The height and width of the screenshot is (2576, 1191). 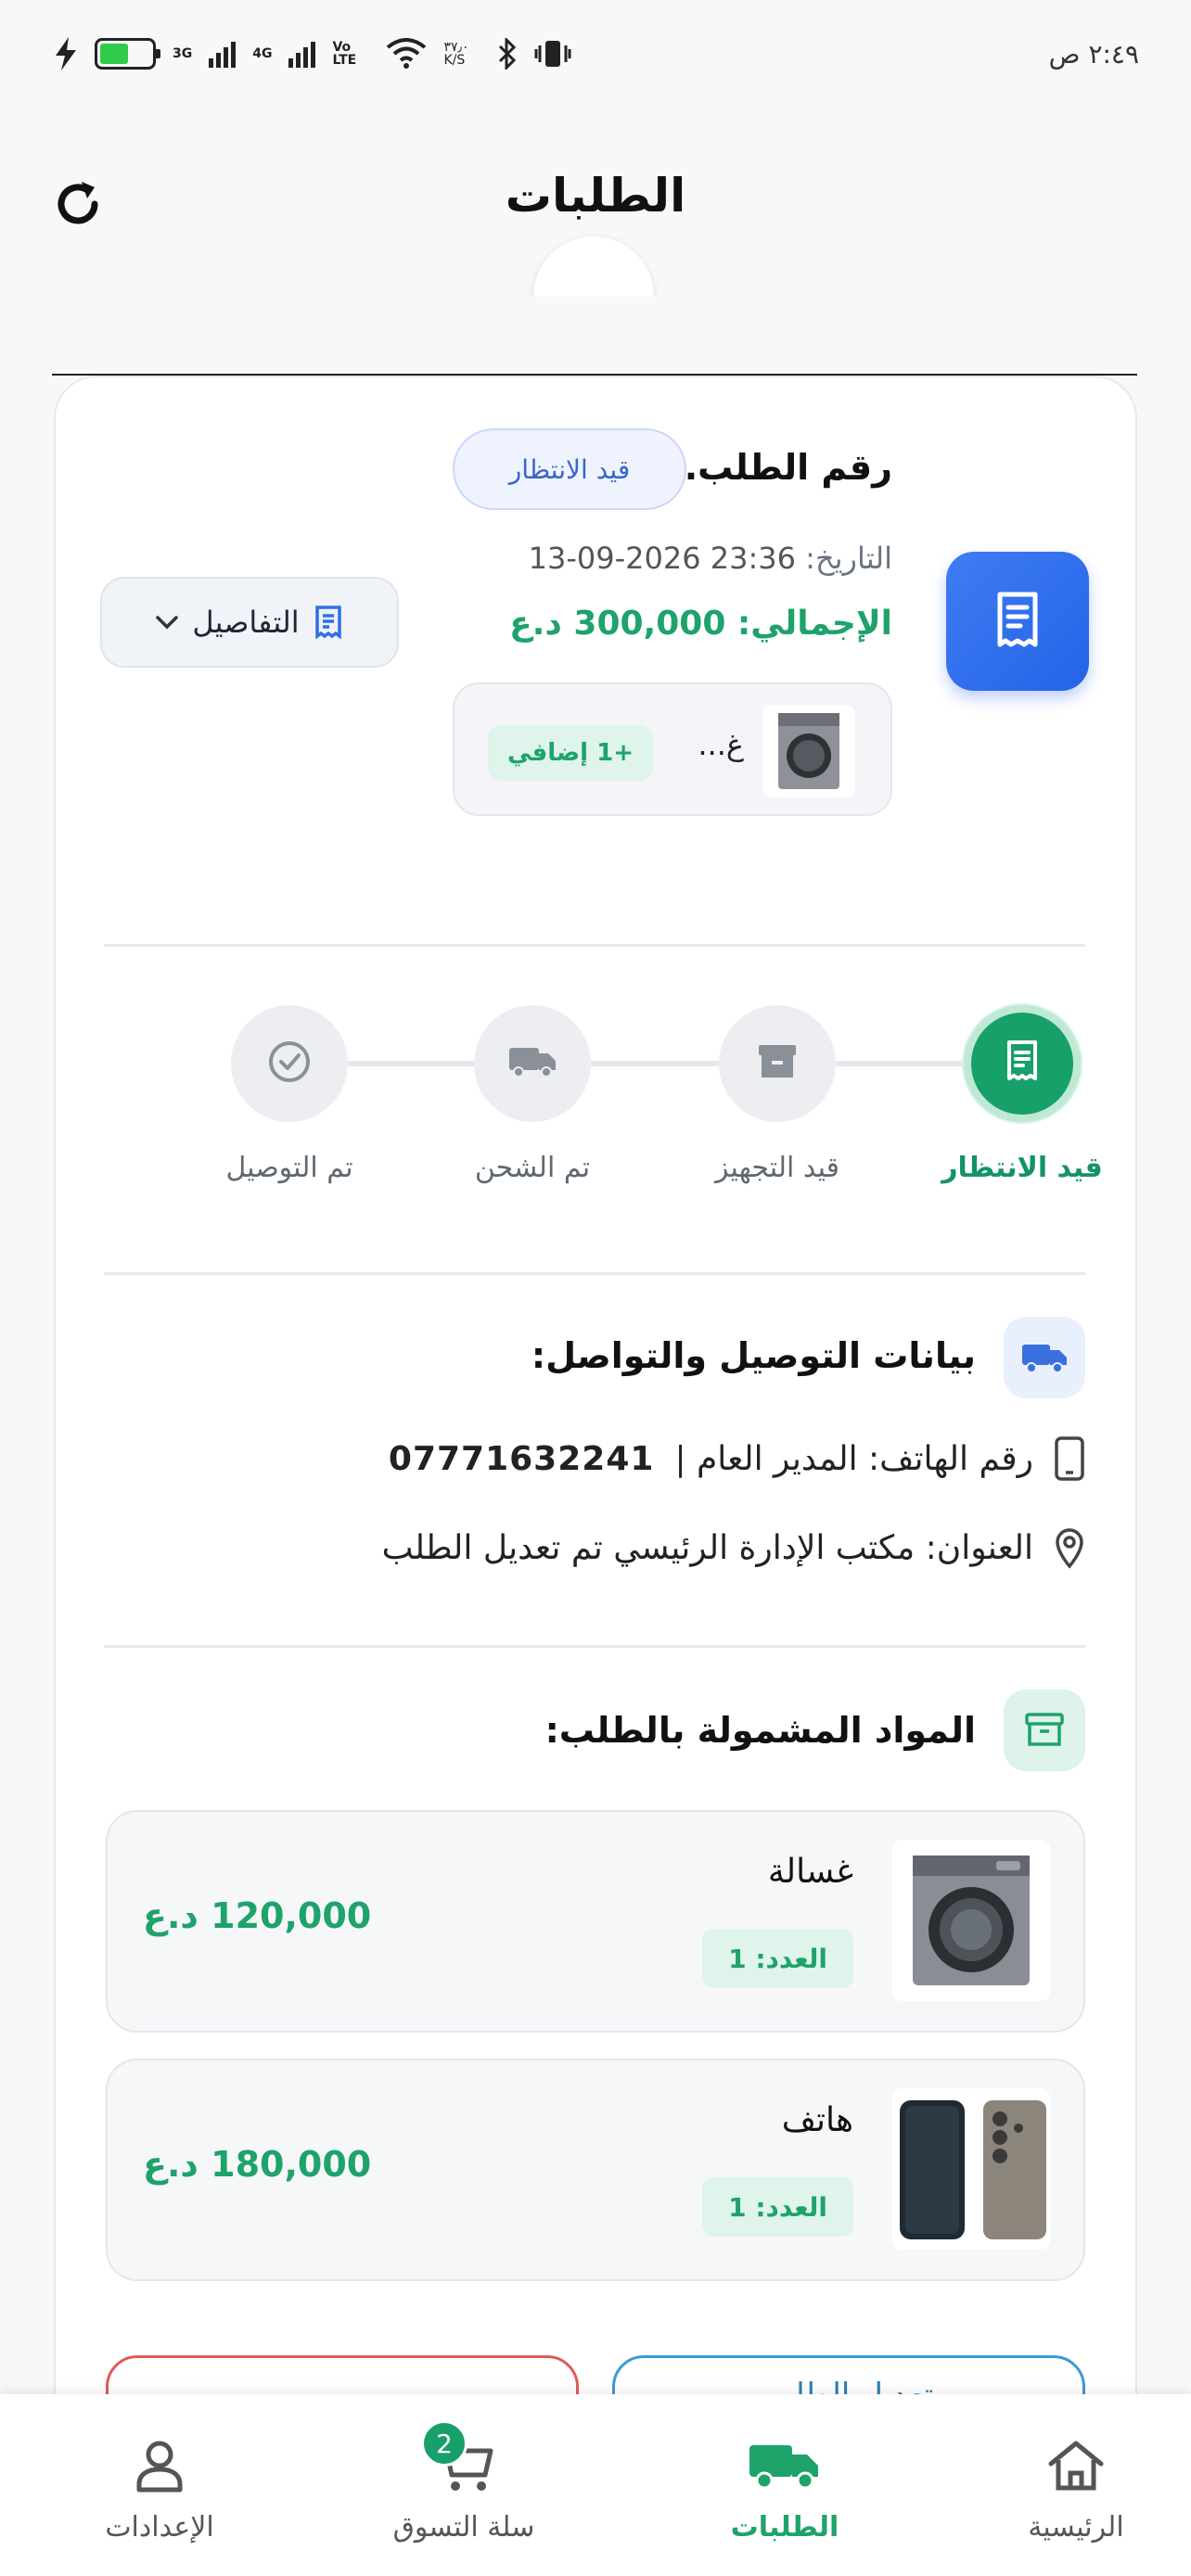 What do you see at coordinates (127, 54) in the screenshot?
I see `battery-icon` at bounding box center [127, 54].